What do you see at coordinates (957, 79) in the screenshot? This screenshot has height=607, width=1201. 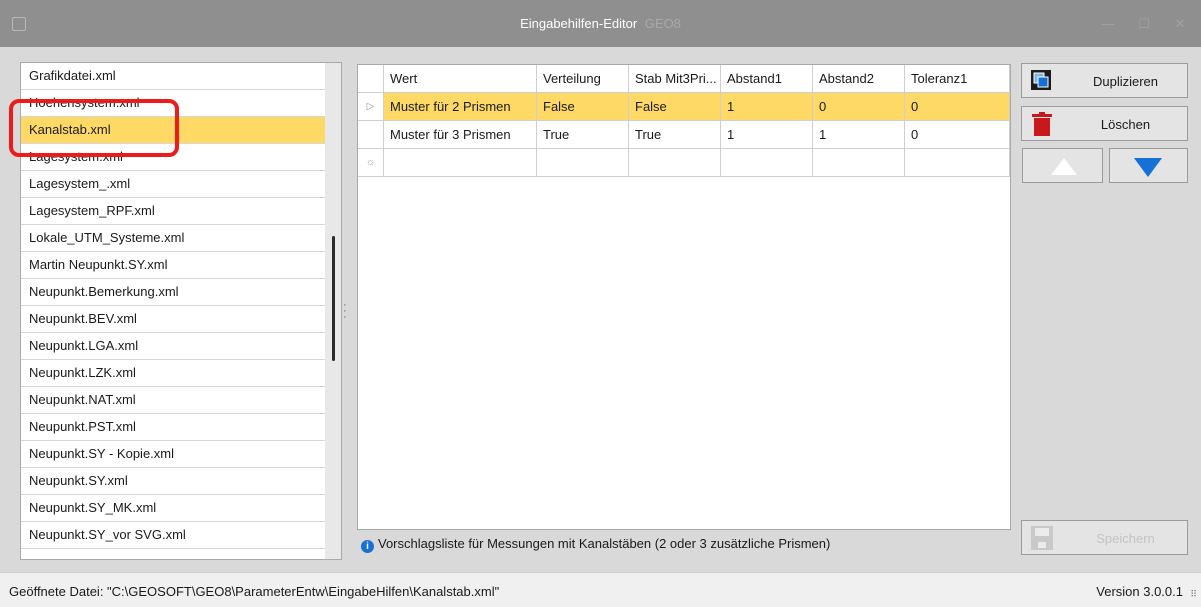 I see `grid-column-header: Toleranz1` at bounding box center [957, 79].